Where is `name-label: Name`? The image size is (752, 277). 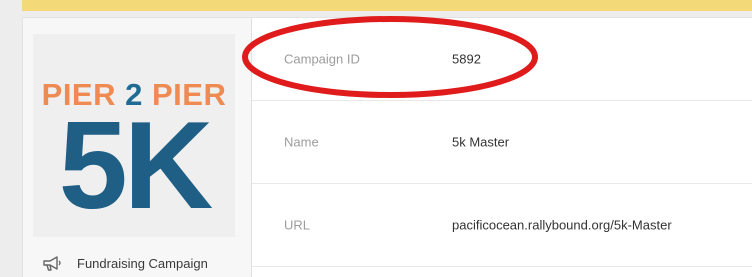 name-label: Name is located at coordinates (301, 142).